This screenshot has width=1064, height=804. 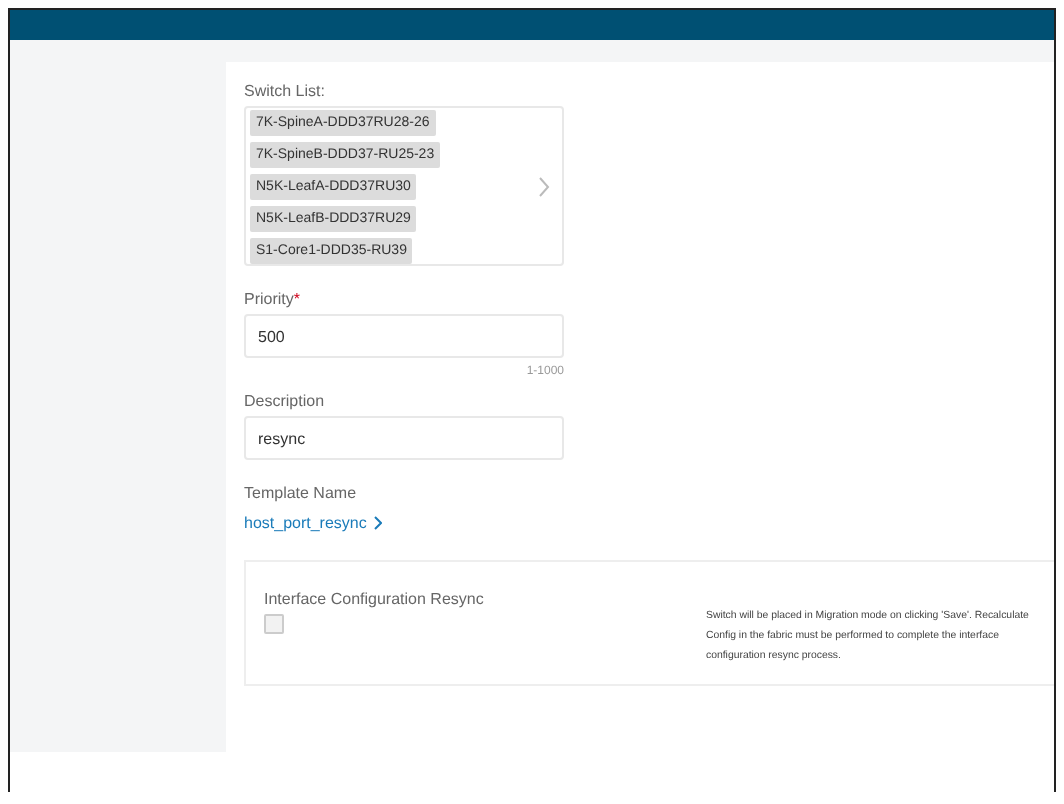 What do you see at coordinates (285, 401) in the screenshot?
I see `field-label: Description` at bounding box center [285, 401].